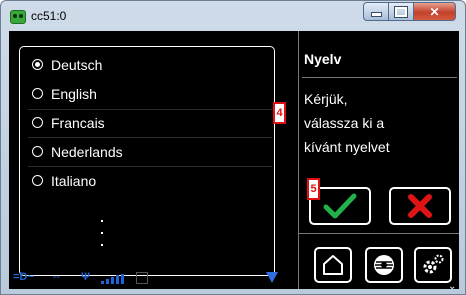  I want to click on antenna-icon: Ψ, so click(85, 277).